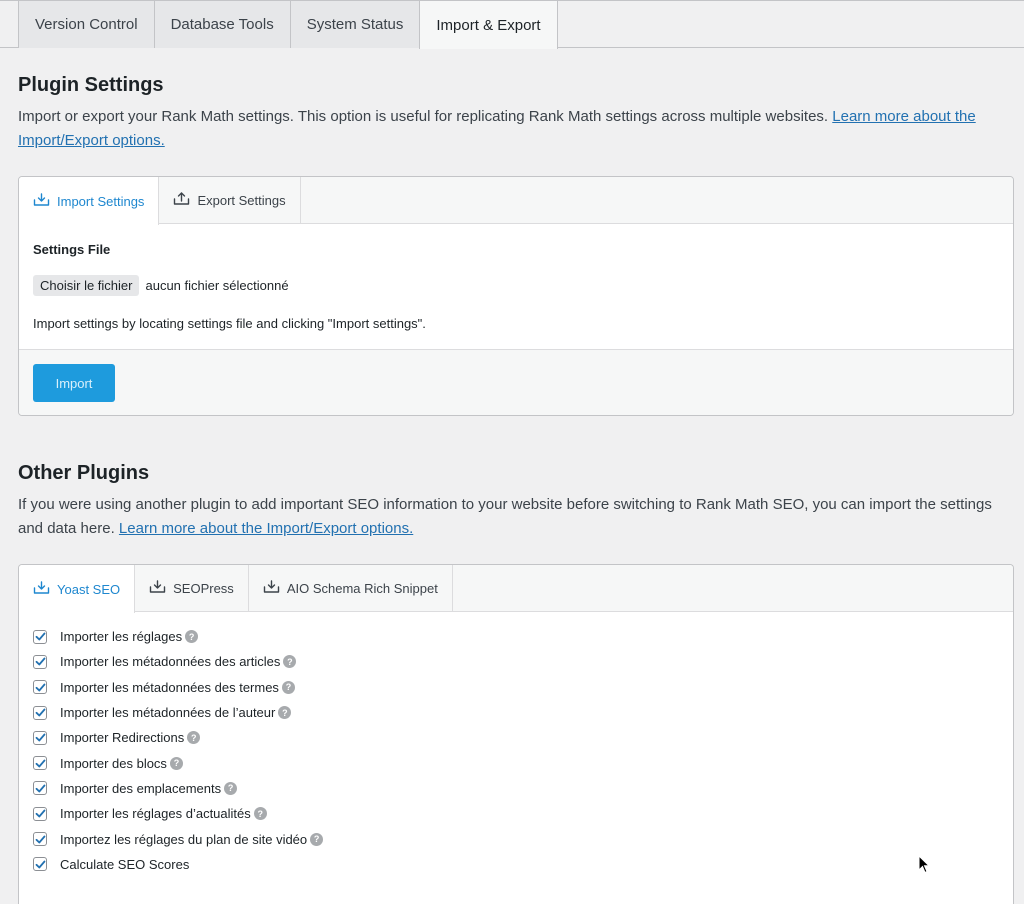 The height and width of the screenshot is (904, 1024). Describe the element at coordinates (217, 285) in the screenshot. I see `no-file-text: aucun fichier sélectionné` at that location.